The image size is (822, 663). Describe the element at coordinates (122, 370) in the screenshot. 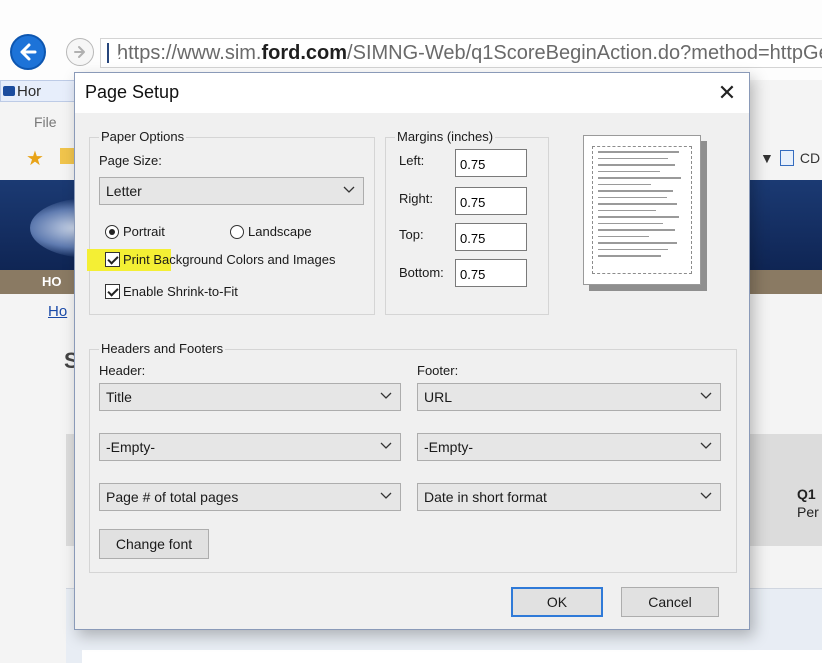

I see `header-label: Header:` at that location.